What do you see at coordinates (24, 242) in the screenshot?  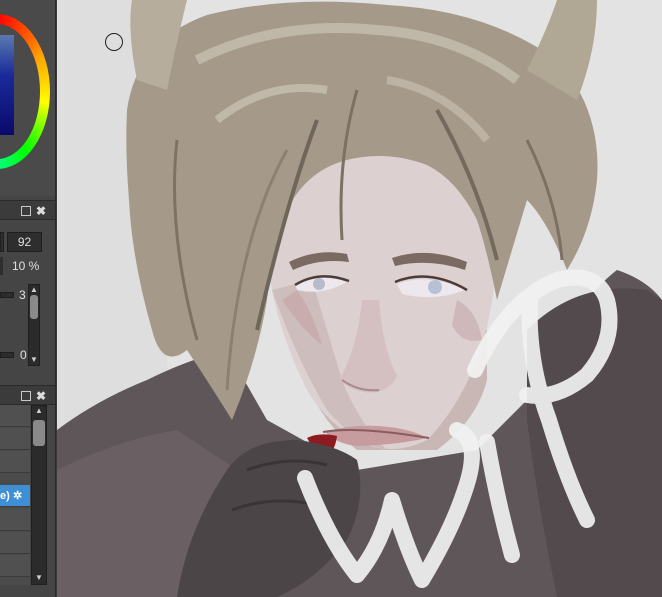 I see `brush-size-field: 92` at bounding box center [24, 242].